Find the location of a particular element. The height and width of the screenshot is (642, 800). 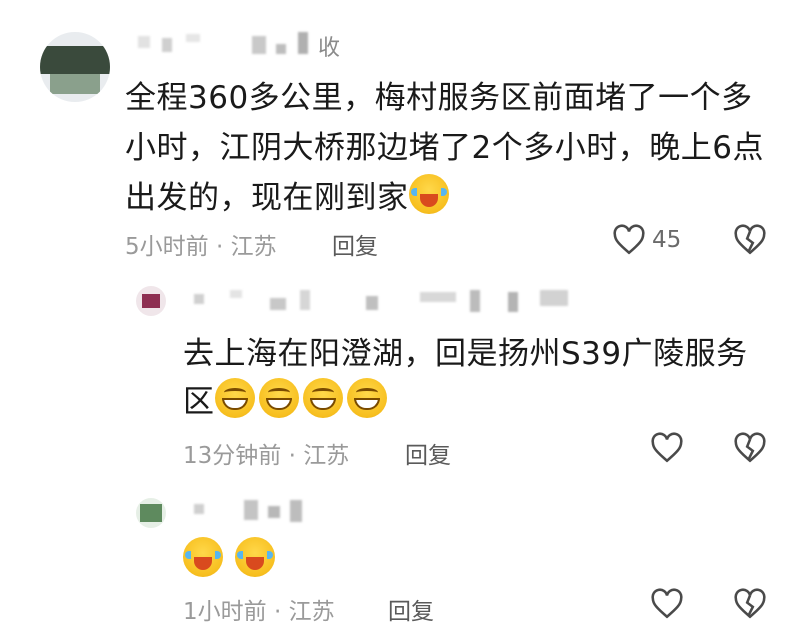

comment-text-line: 去上海在阳澄湖，回是扬州S39广陵服务 is located at coordinates (465, 354).